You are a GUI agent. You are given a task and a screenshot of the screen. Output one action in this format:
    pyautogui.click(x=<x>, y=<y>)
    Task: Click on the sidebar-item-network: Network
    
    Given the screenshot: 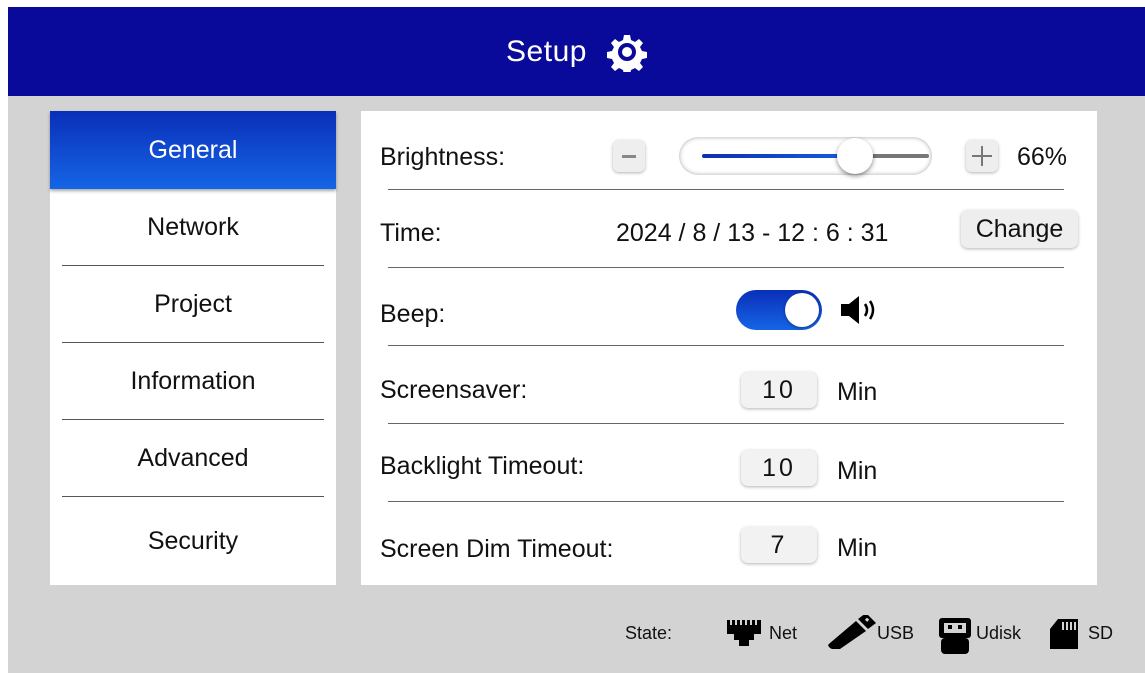 What is the action you would take?
    pyautogui.click(x=193, y=227)
    